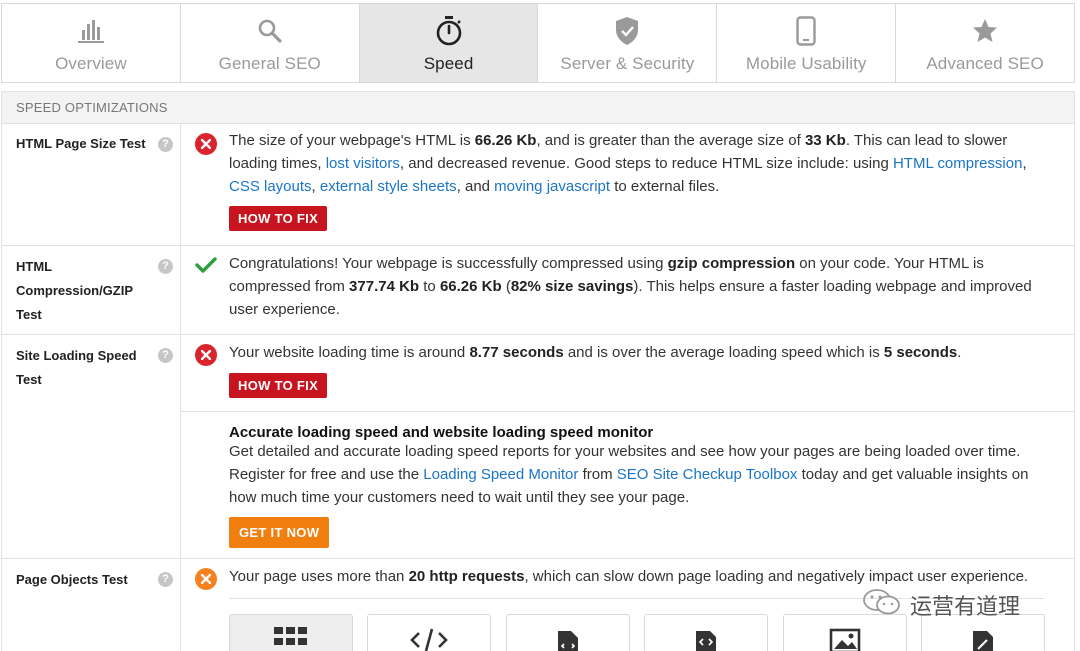 This screenshot has height=651, width=1080. I want to click on tab-speed: Speed, so click(449, 43).